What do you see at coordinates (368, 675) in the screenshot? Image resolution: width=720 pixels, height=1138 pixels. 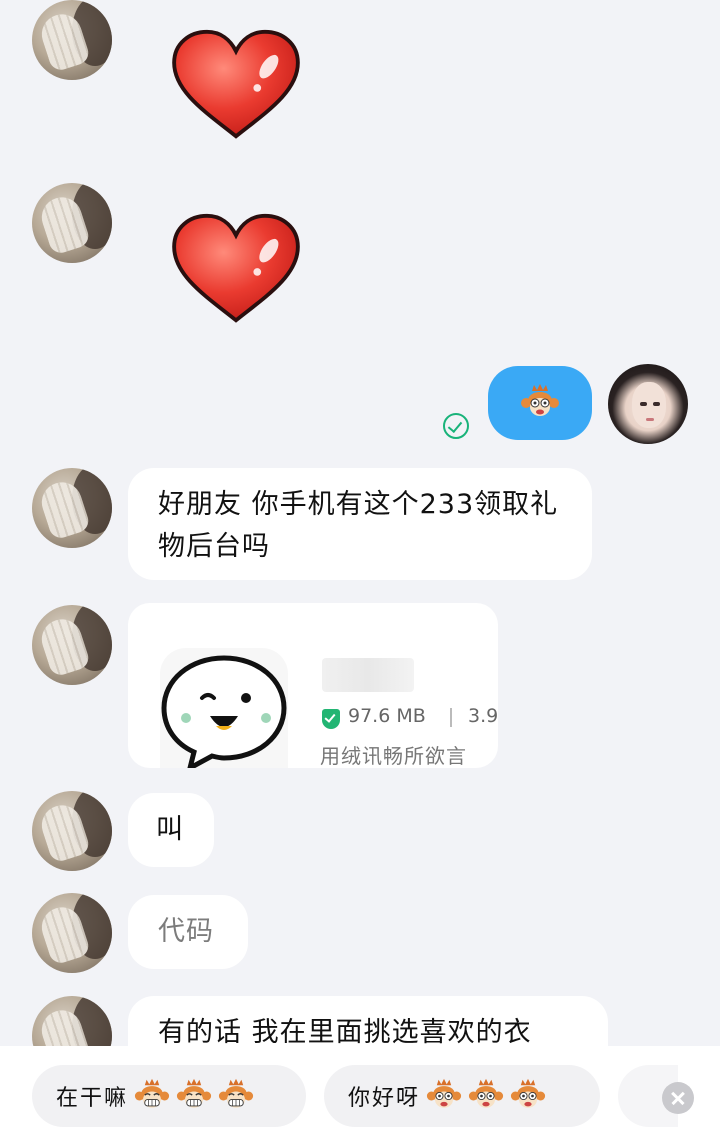 I see `app-name-redacted` at bounding box center [368, 675].